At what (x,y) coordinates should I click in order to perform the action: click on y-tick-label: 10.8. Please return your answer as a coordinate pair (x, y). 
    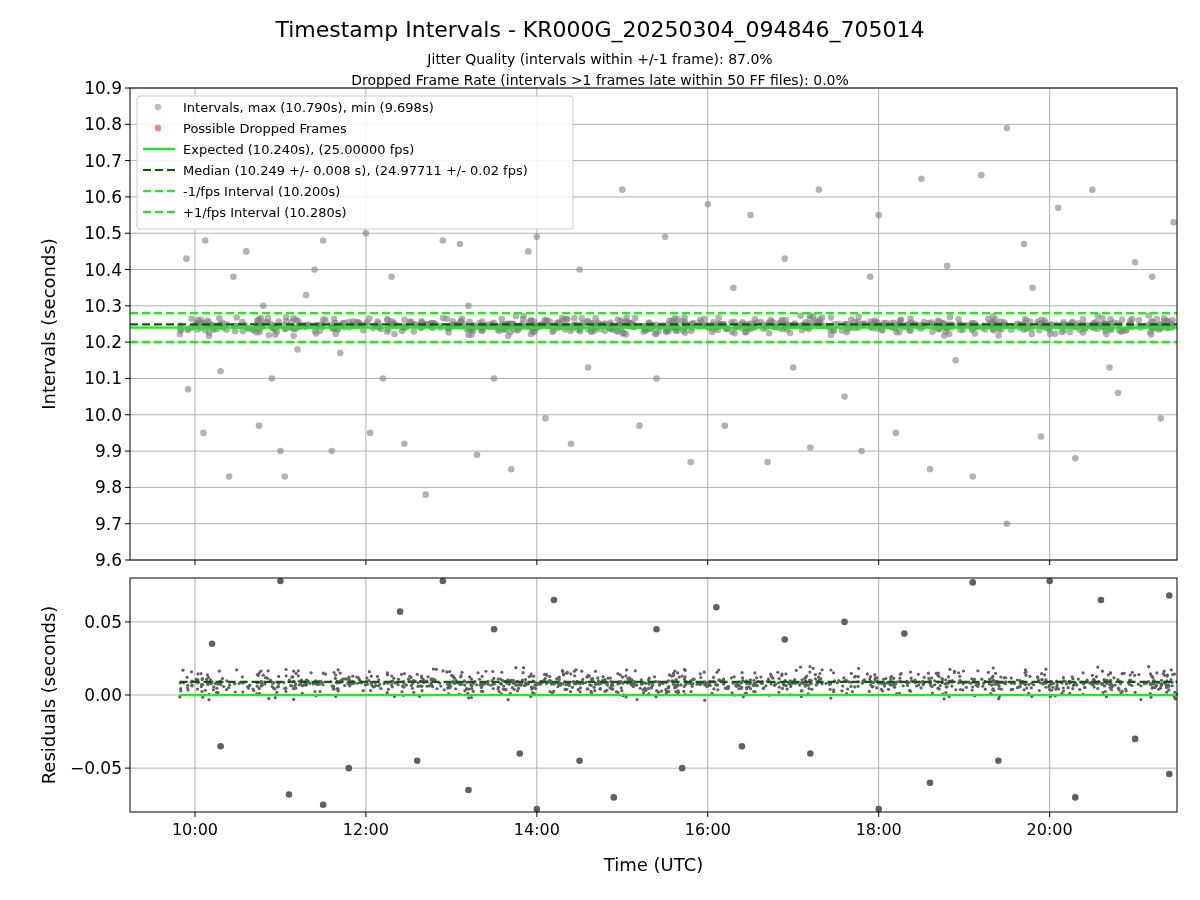
    Looking at the image, I should click on (103, 124).